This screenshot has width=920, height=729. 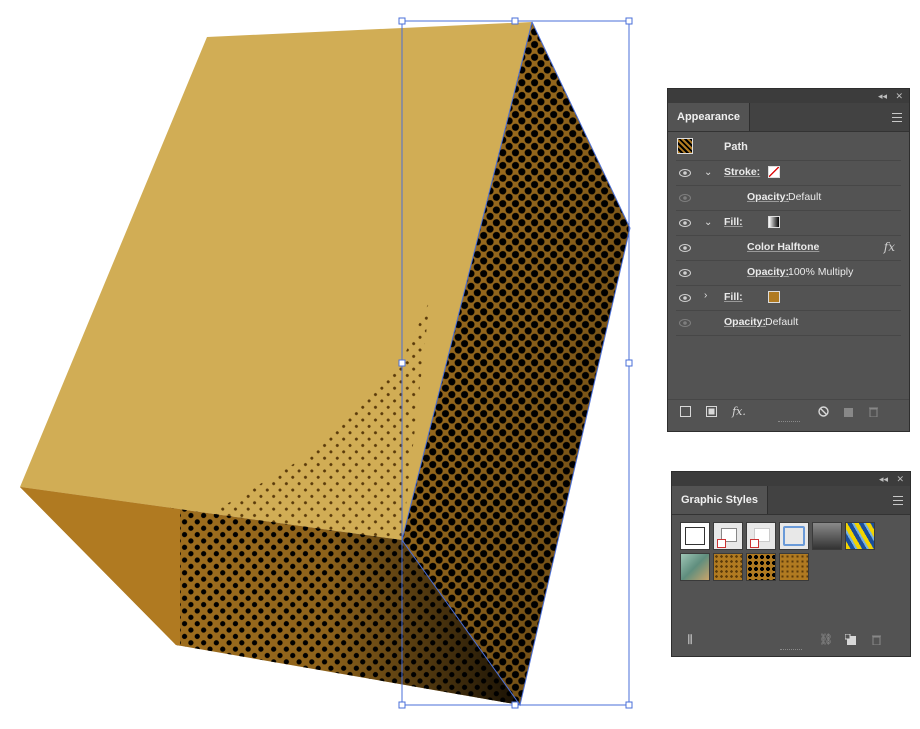 I want to click on delete-style-icon, so click(x=876, y=640).